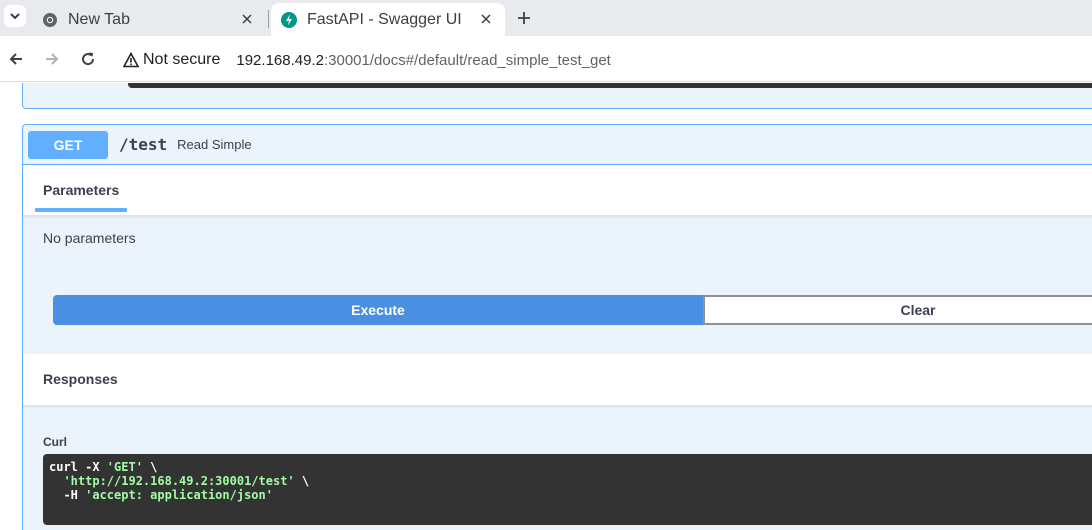 This screenshot has width=1092, height=530. I want to click on reload-icon, so click(88, 59).